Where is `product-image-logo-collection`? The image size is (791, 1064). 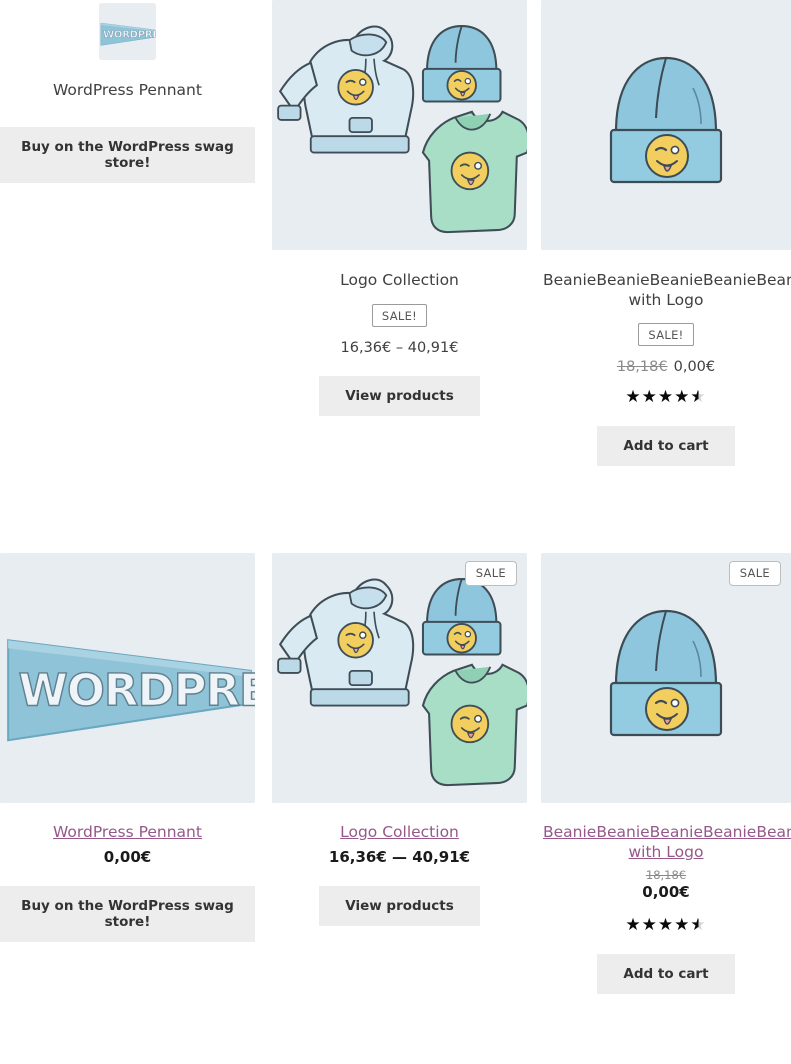 product-image-logo-collection is located at coordinates (399, 125).